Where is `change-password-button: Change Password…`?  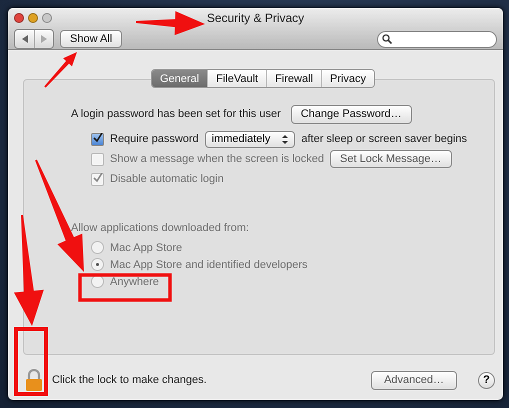 change-password-button: Change Password… is located at coordinates (351, 114).